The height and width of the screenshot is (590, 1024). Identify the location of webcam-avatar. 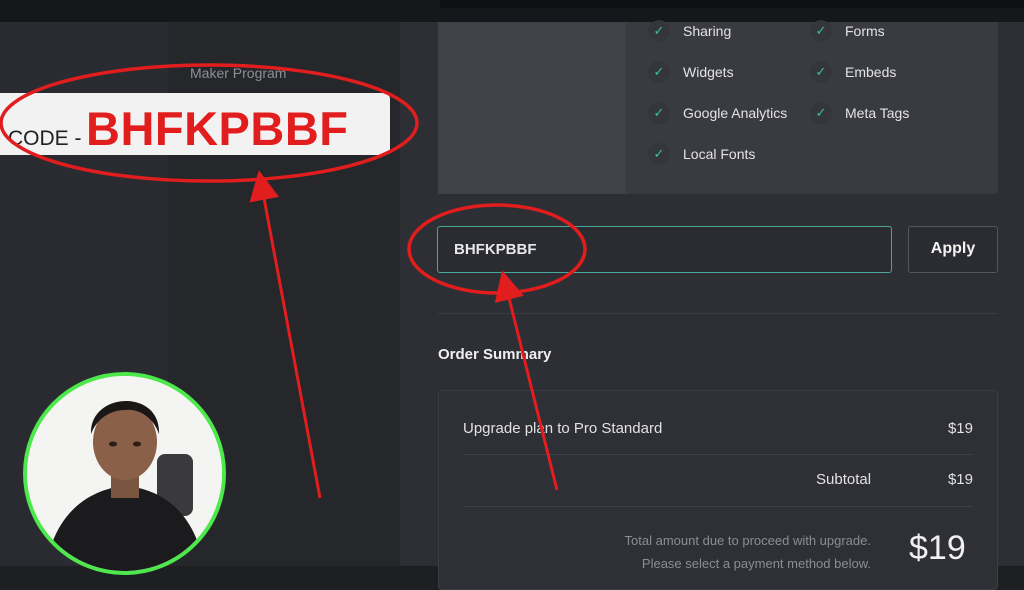
(124, 473).